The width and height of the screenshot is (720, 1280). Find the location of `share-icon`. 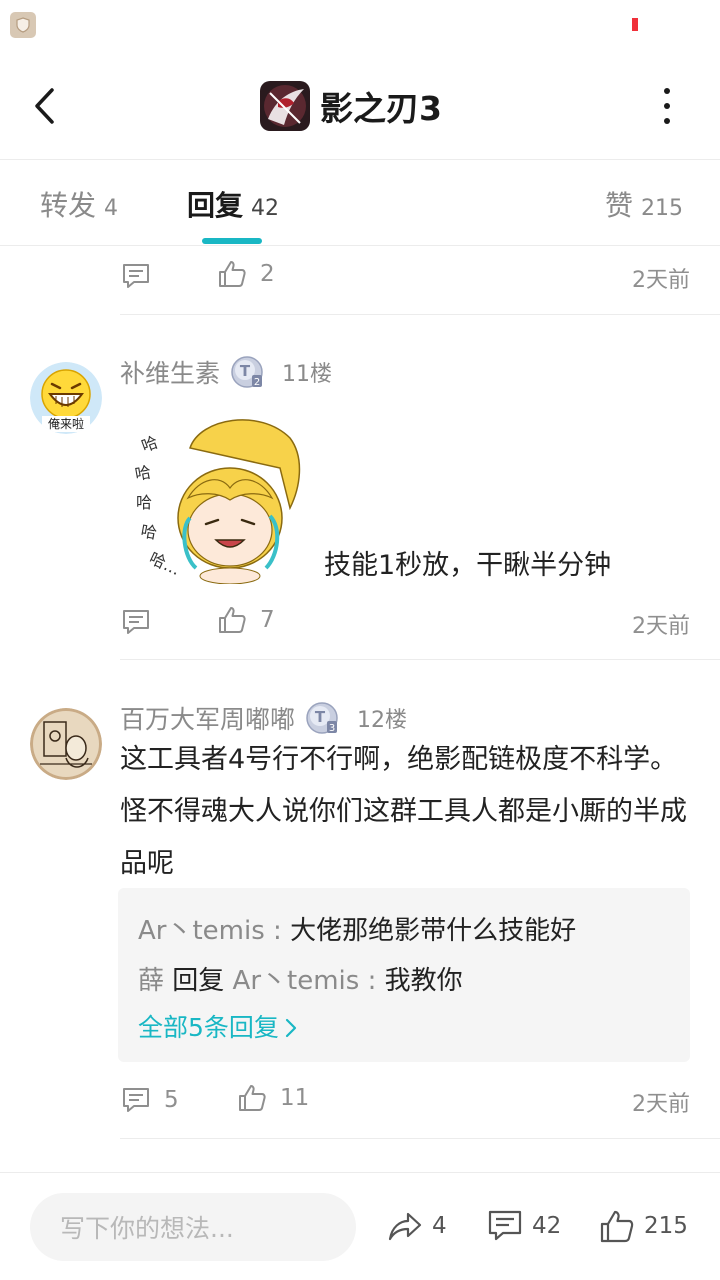

share-icon is located at coordinates (405, 1226).